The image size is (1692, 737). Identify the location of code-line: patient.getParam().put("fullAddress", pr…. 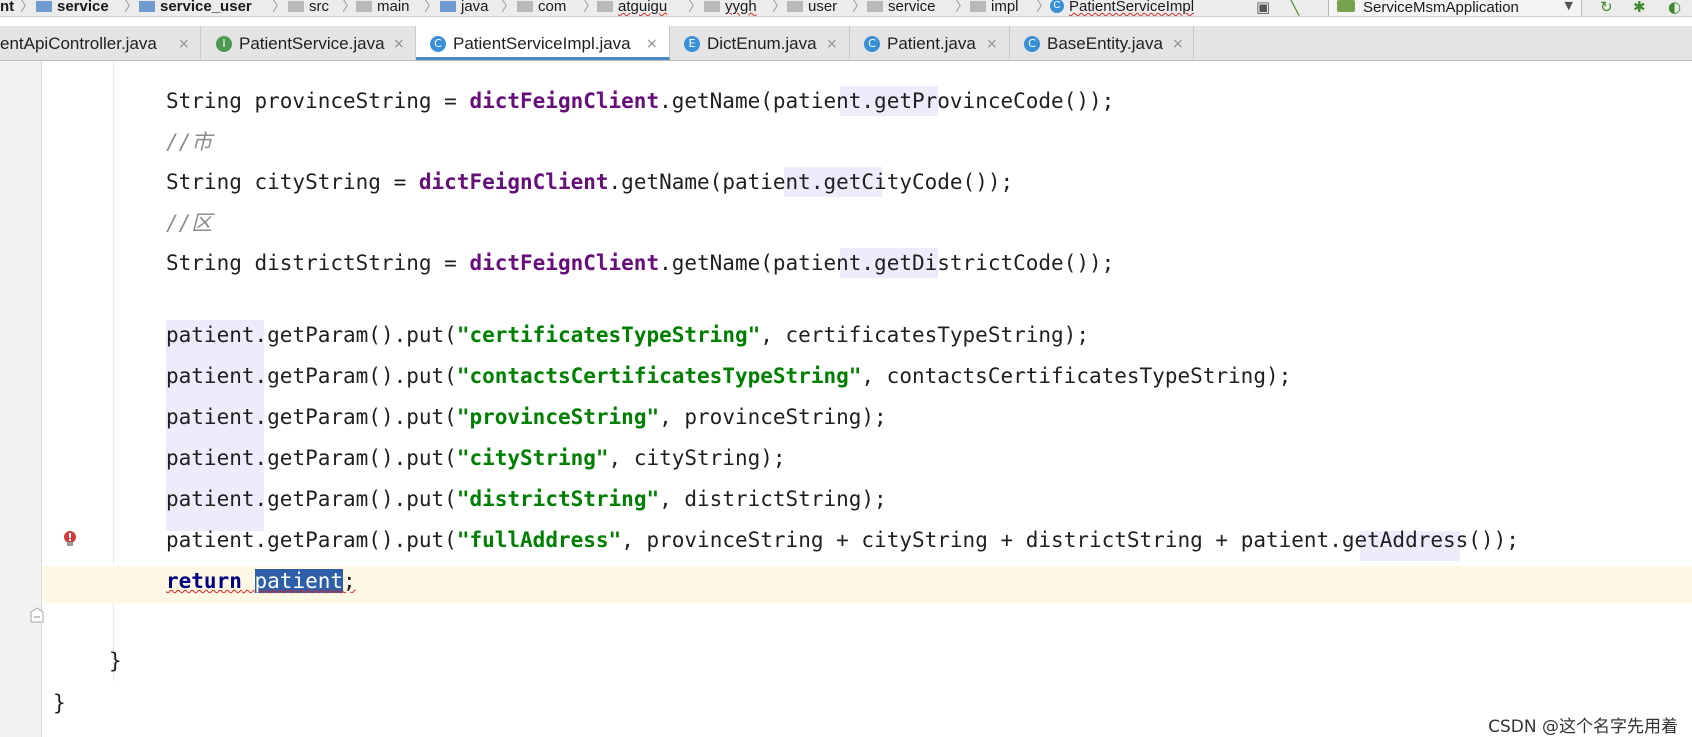
(846, 540).